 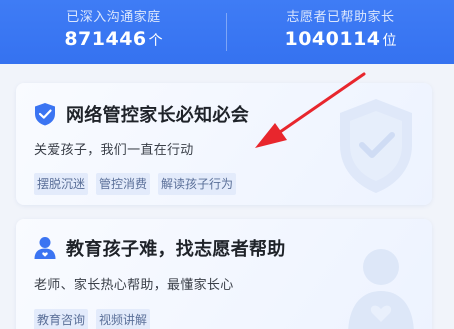 I want to click on stat-value: 1040114 位, so click(x=340, y=39).